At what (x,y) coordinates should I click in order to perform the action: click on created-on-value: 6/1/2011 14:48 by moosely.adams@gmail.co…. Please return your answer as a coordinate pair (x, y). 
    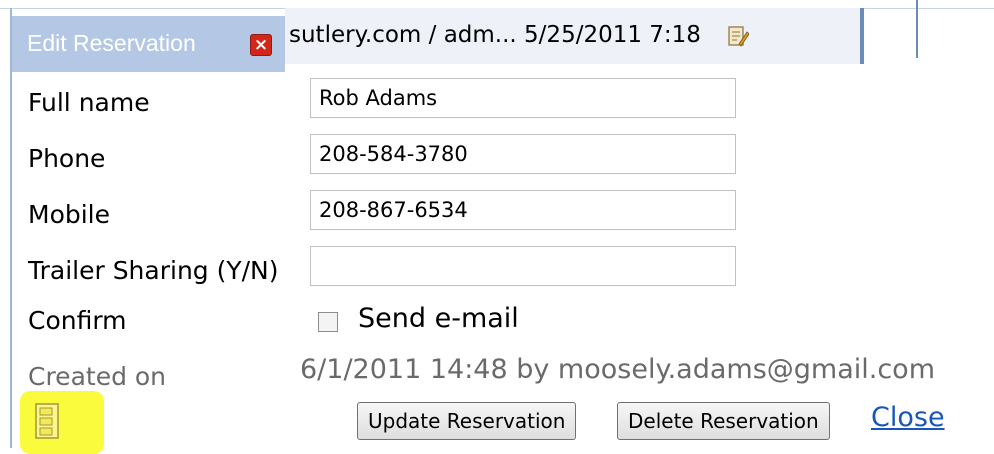
    Looking at the image, I should click on (618, 369).